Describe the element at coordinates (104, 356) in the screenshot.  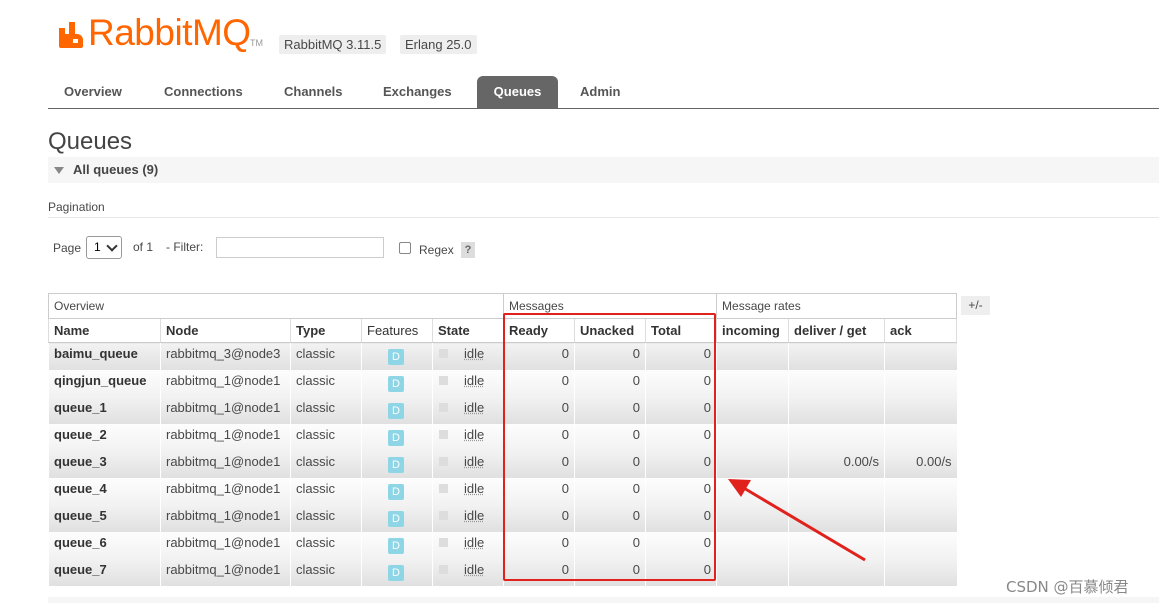
I see `queue-name-link: baimu_queue` at that location.